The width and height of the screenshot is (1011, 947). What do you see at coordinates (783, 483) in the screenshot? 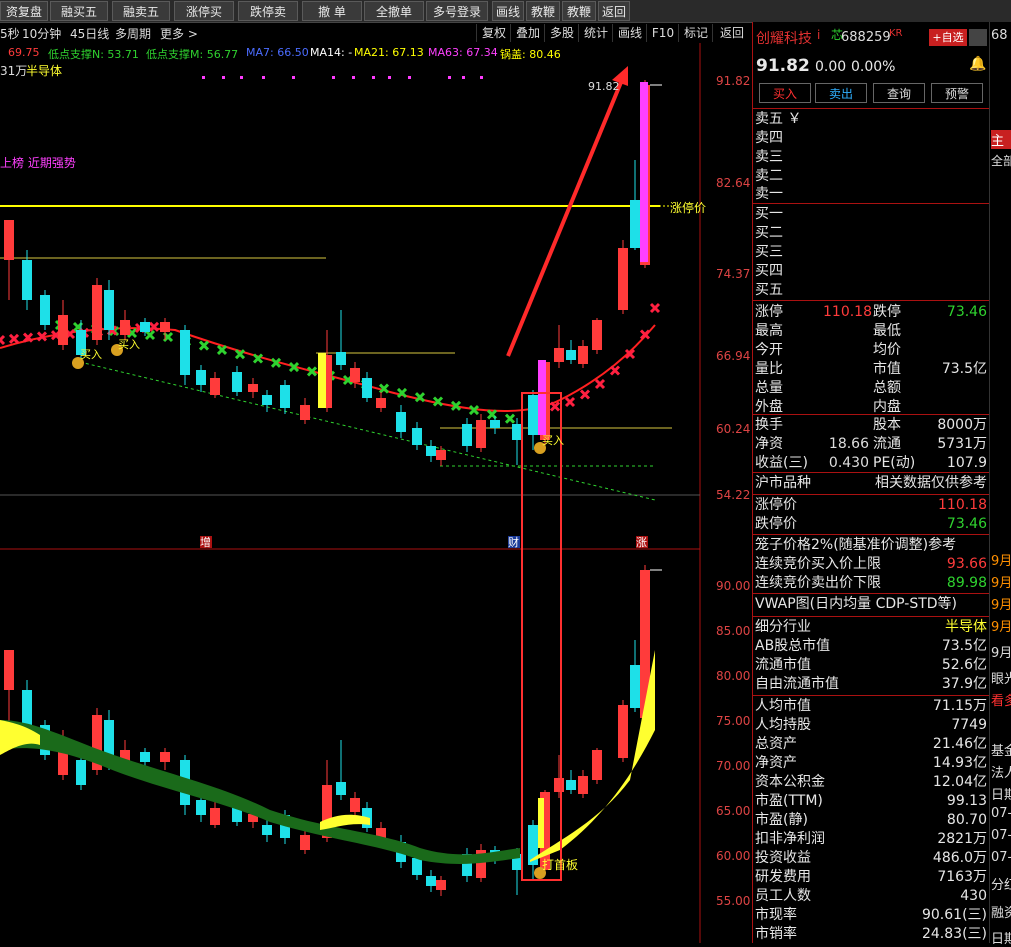
I see `market-label: 沪市品种` at bounding box center [783, 483].